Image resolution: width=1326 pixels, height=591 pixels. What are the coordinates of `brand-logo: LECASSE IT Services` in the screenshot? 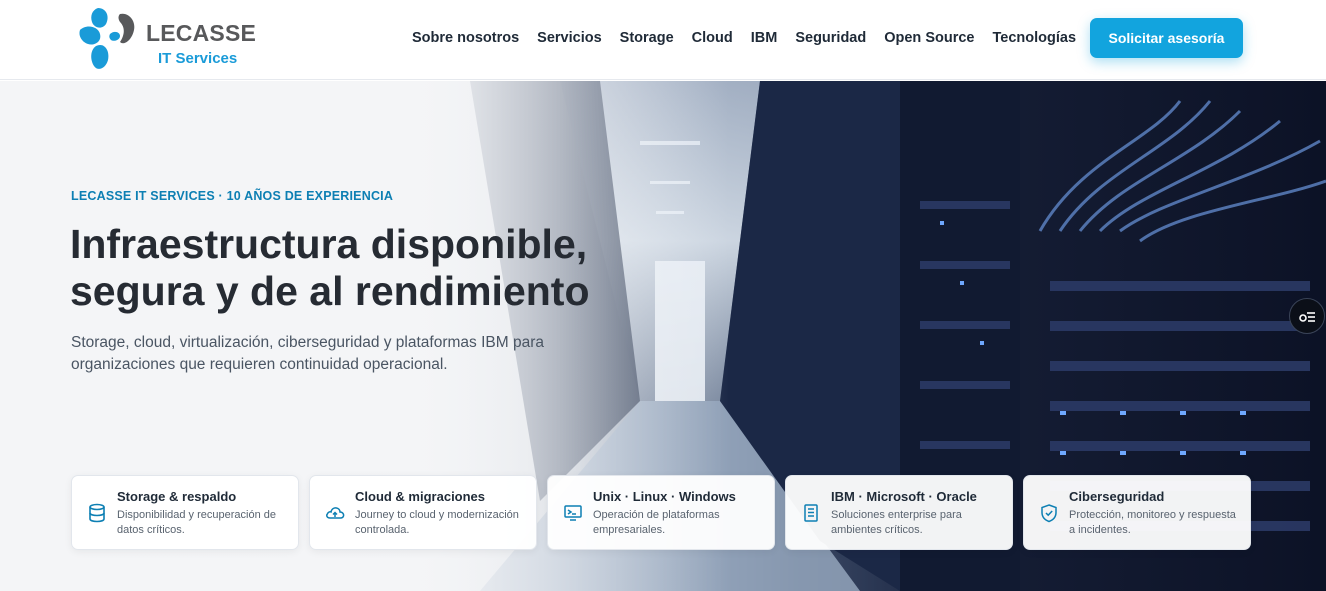 It's located at (166, 39).